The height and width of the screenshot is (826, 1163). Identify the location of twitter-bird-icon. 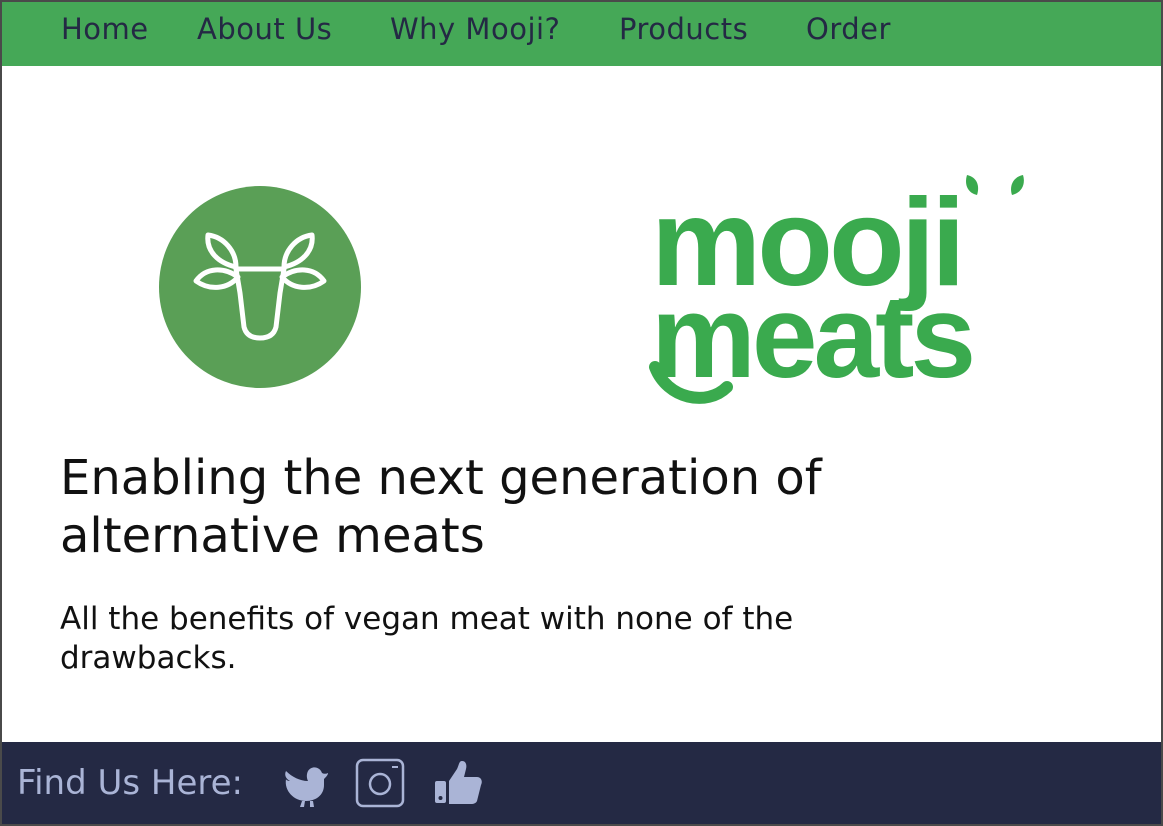
(306, 783).